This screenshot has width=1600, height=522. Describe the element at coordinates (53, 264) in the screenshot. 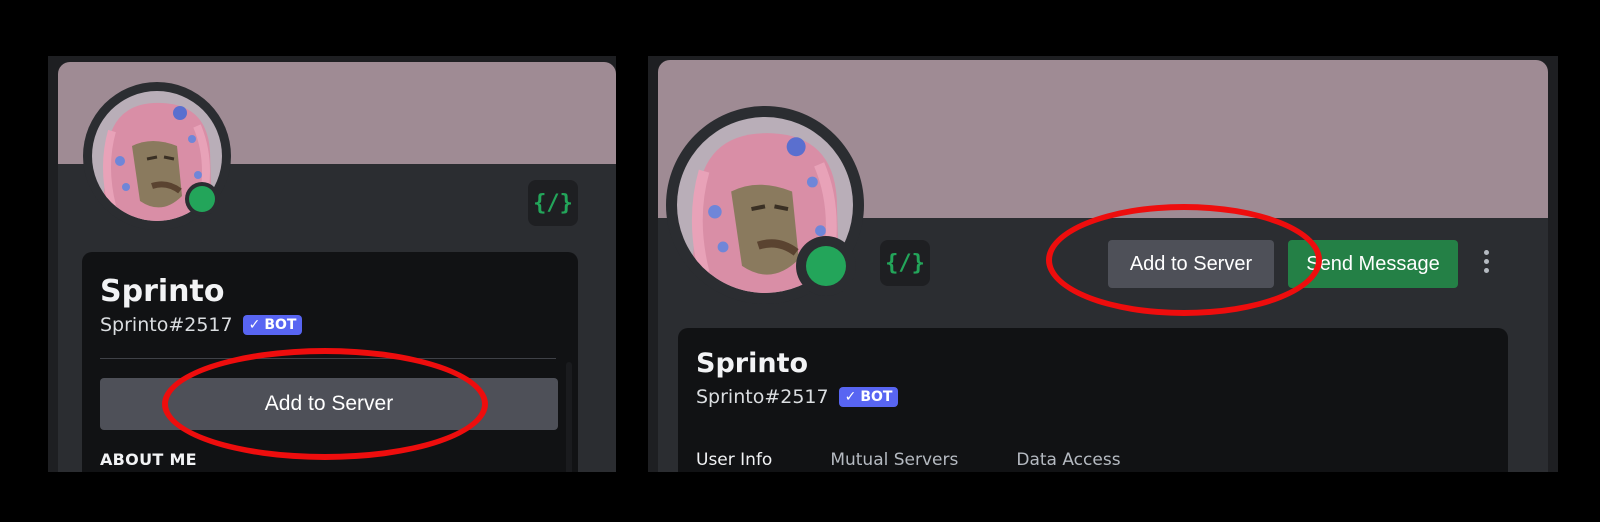

I see `sidebar-edge` at that location.